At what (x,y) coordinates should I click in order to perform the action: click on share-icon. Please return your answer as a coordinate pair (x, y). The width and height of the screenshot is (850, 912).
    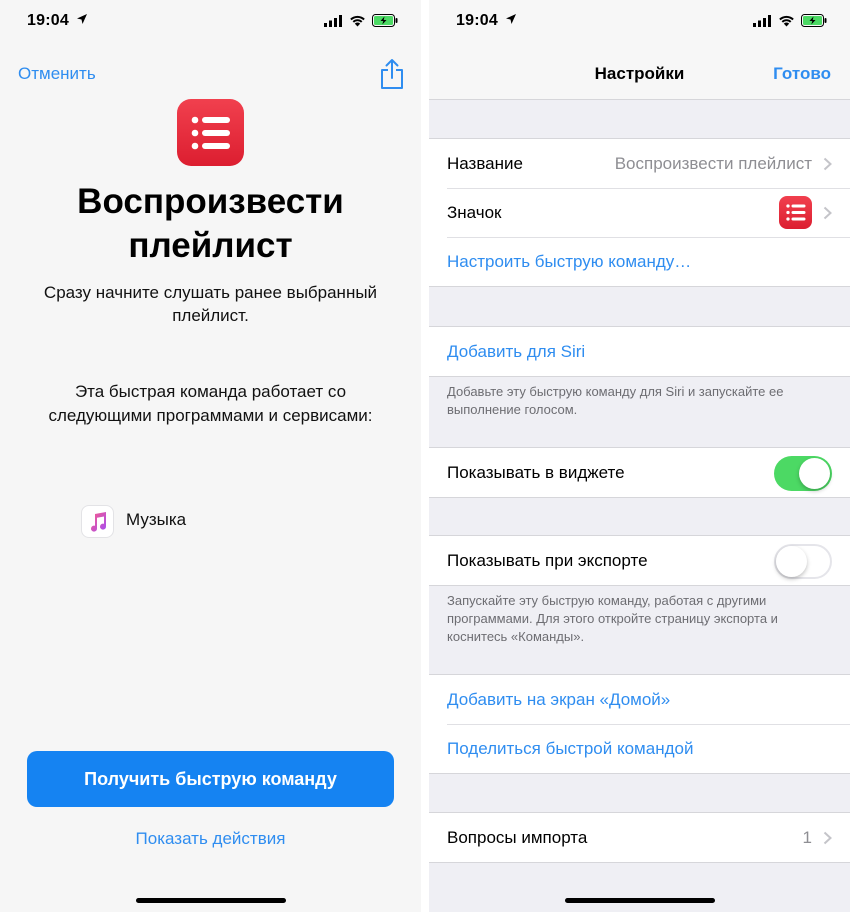
    Looking at the image, I should click on (392, 74).